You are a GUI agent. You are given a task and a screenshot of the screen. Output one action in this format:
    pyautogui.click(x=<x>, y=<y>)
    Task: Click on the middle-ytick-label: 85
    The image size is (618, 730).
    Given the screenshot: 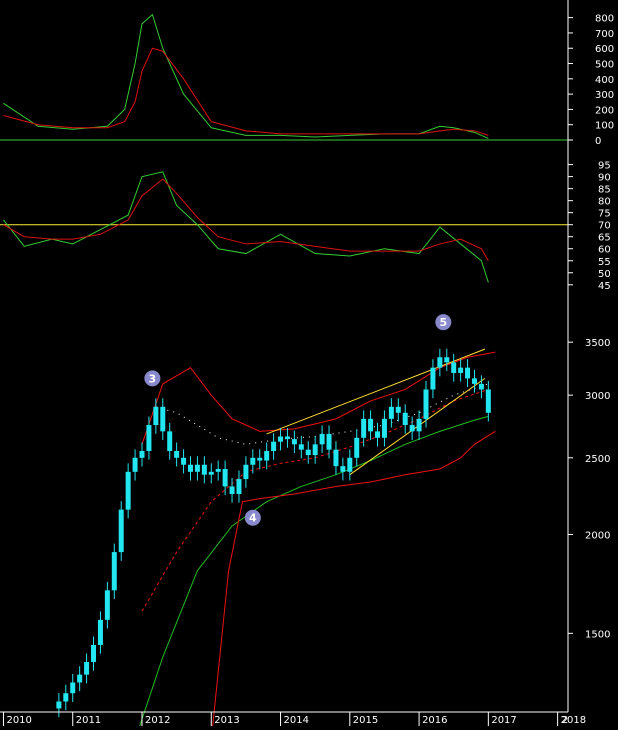 What is the action you would take?
    pyautogui.click(x=604, y=190)
    